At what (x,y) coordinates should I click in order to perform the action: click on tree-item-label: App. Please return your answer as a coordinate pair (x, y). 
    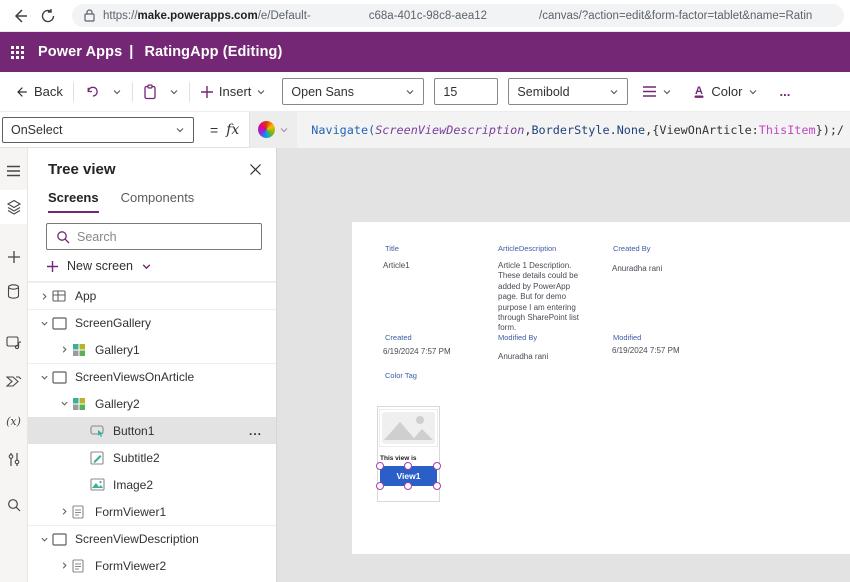
    Looking at the image, I should click on (86, 296).